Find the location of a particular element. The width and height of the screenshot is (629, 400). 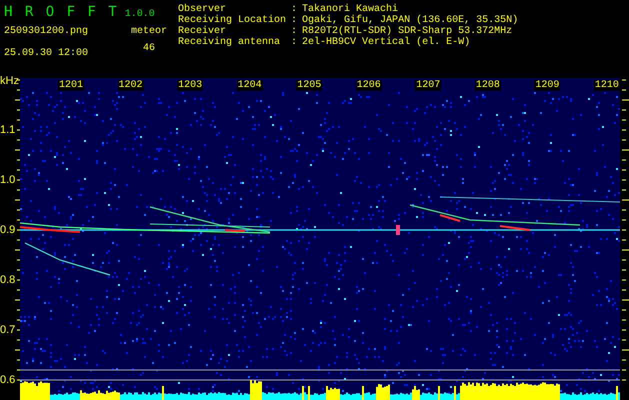

info-value: Ogaki, Gifu, JAPAN (136.60E, 35.35N) is located at coordinates (410, 20).